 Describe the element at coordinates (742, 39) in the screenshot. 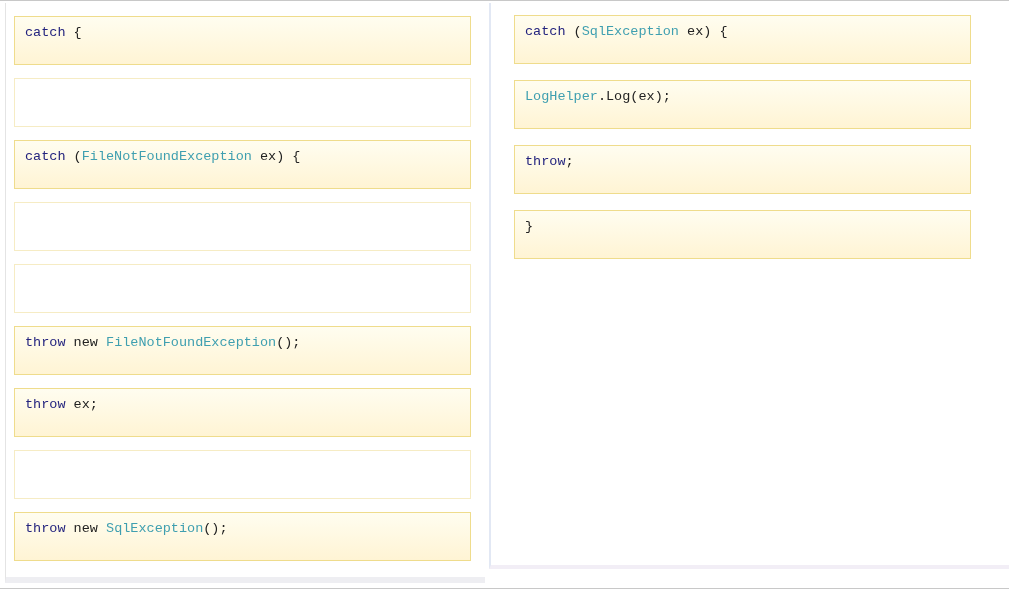

I see `code-tile: catch (SqlException ex) {` at that location.